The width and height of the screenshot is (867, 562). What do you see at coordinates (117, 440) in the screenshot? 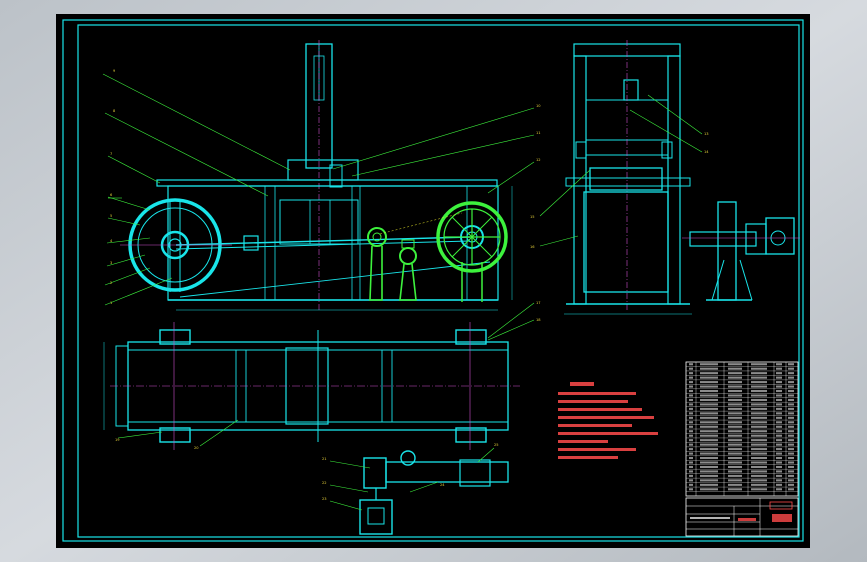
I see `svg-text: 19` at bounding box center [117, 440].